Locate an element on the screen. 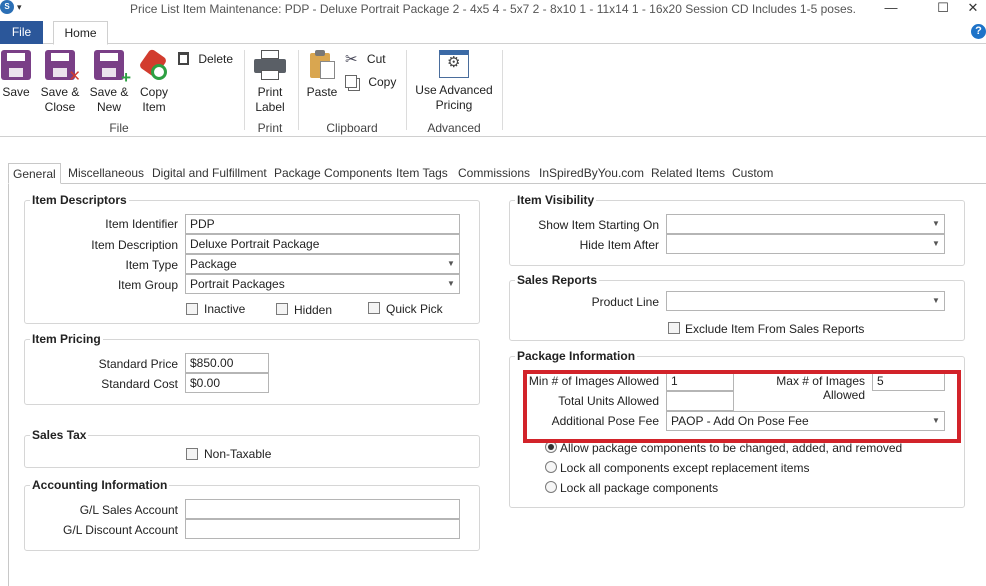 The height and width of the screenshot is (586, 986). copy-item-tag-icon is located at coordinates (153, 64).